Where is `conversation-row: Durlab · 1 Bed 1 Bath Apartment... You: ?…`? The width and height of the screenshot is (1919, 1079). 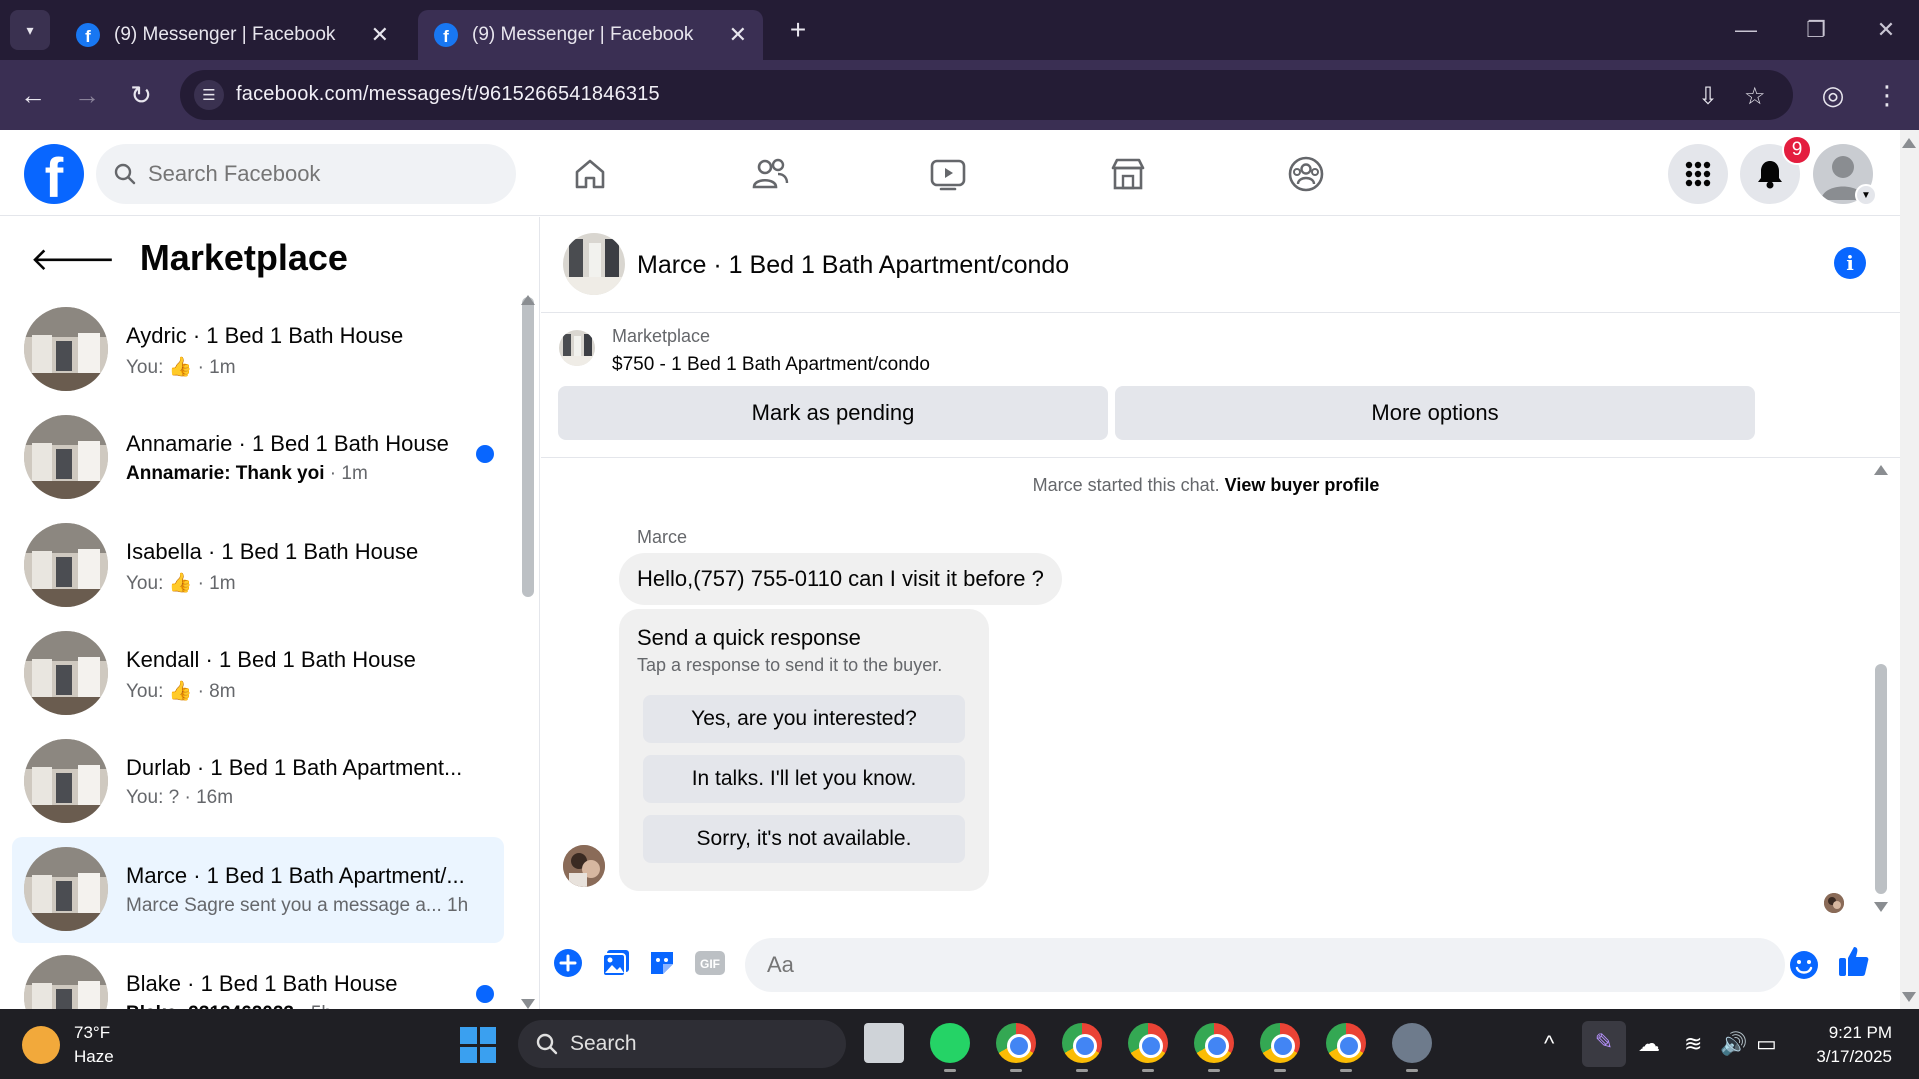
conversation-row: Durlab · 1 Bed 1 Bath Apartment... You: ?… is located at coordinates (258, 782).